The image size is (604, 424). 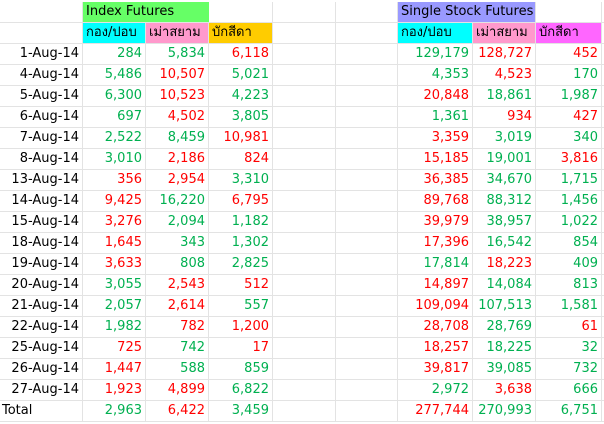 What do you see at coordinates (177, 306) in the screenshot?
I see `index-value-cell: 2,614` at bounding box center [177, 306].